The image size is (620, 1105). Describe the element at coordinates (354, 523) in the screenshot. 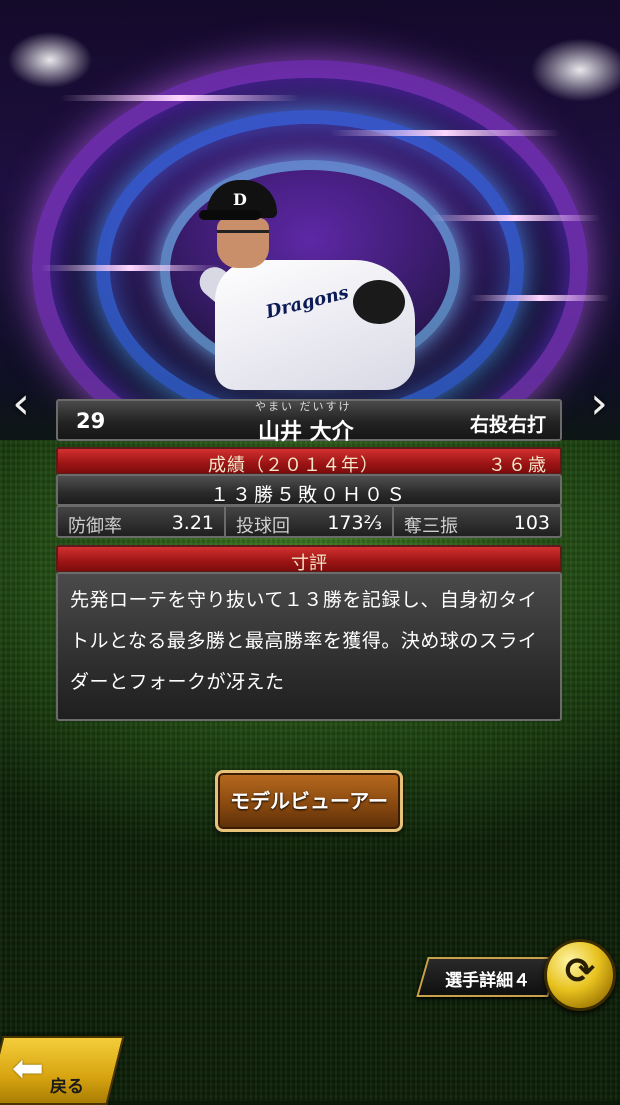

I see `stat-value: 173⅔` at that location.